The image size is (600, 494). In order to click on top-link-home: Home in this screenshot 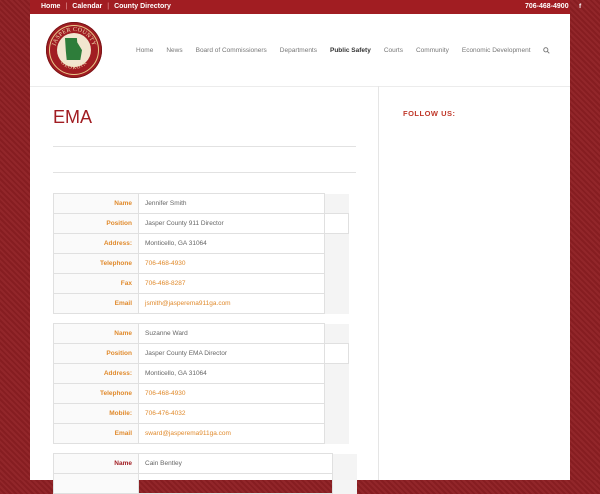, I will do `click(50, 6)`.